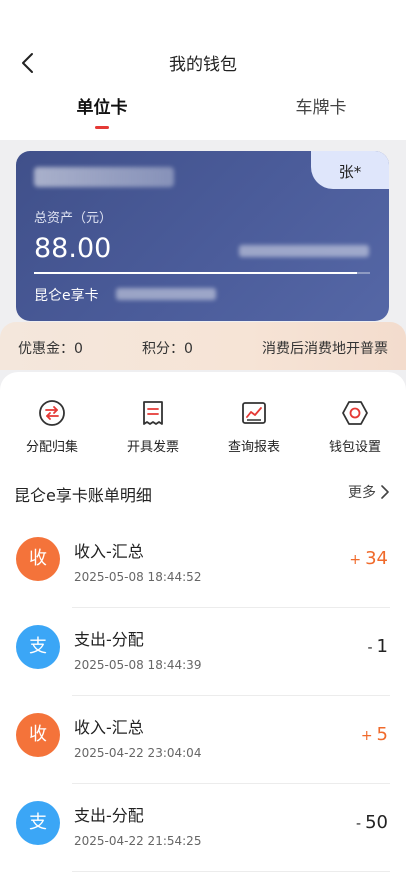  I want to click on issue-invoice-label: 开具发票, so click(152, 447).